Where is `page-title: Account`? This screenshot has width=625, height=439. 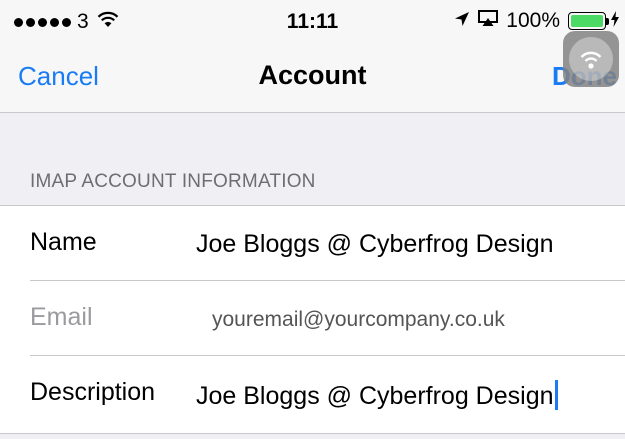
page-title: Account is located at coordinates (312, 75).